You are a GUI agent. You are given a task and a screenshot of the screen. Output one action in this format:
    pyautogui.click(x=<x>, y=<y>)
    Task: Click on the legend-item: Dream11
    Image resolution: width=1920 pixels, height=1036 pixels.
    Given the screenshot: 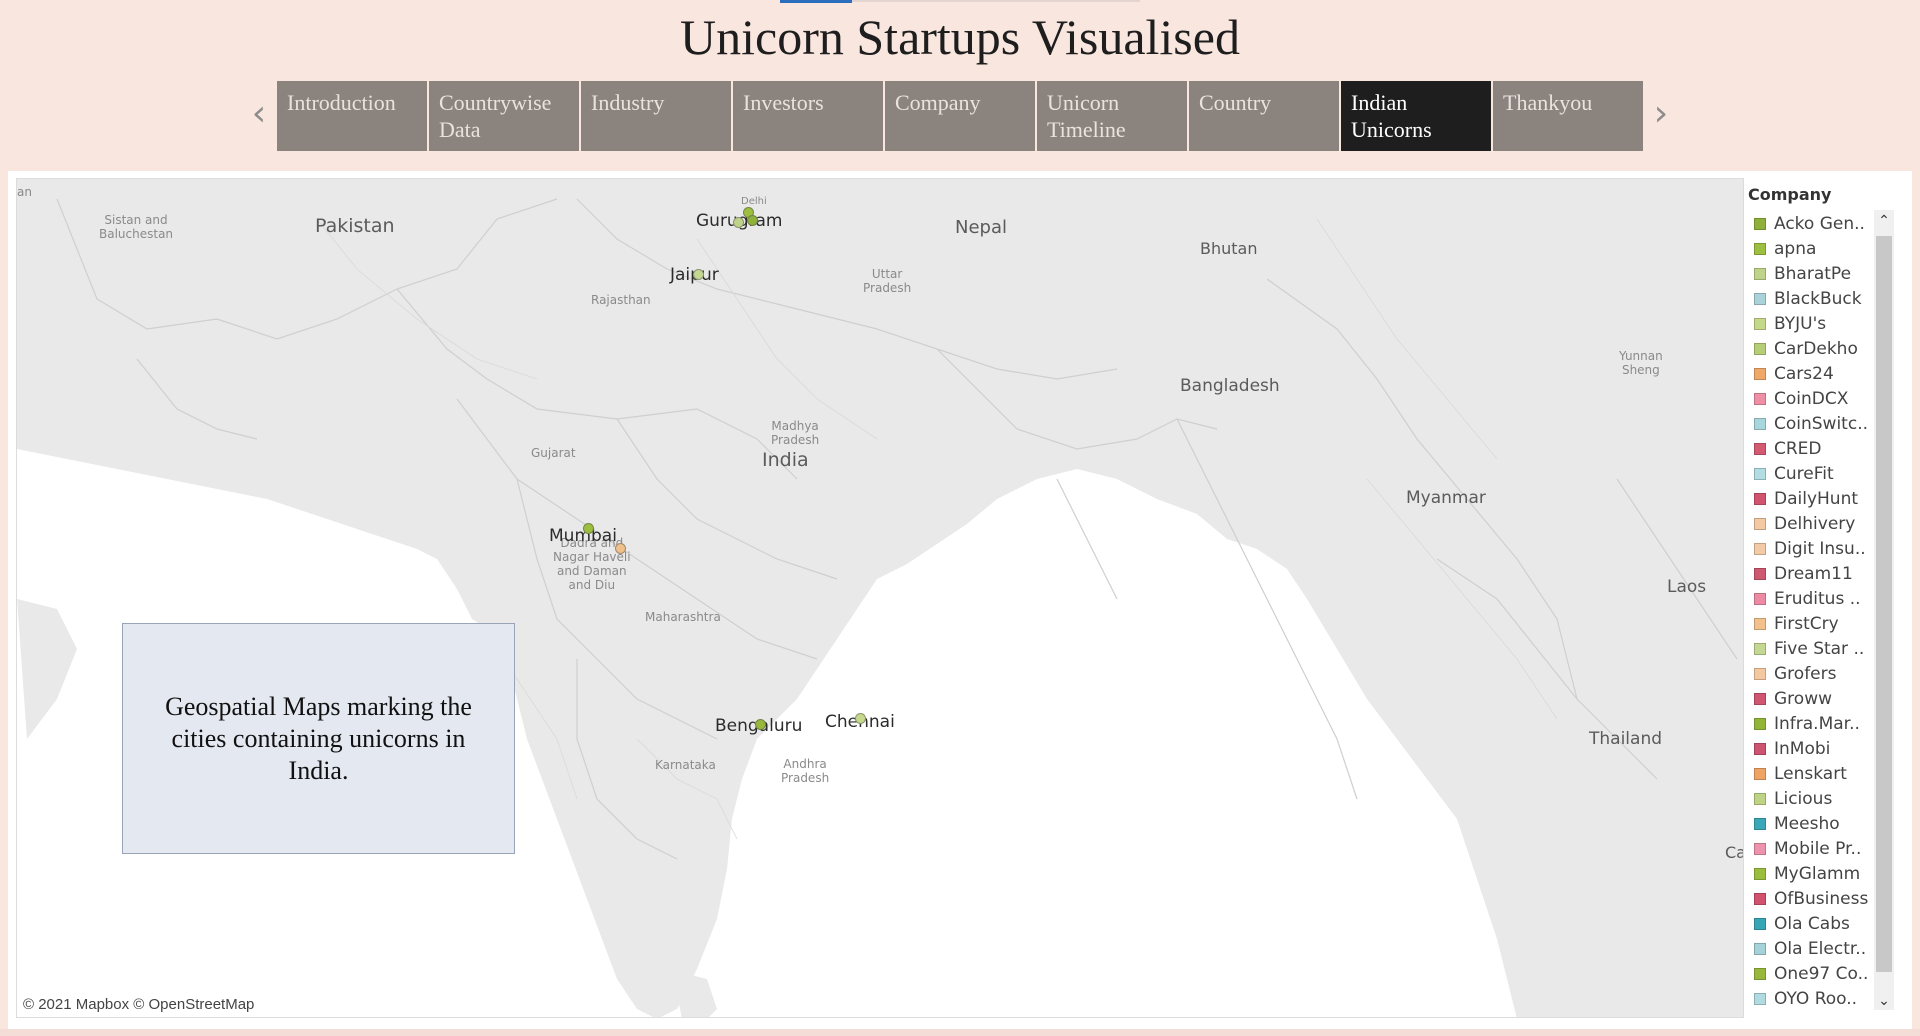 What is the action you would take?
    pyautogui.click(x=1818, y=573)
    